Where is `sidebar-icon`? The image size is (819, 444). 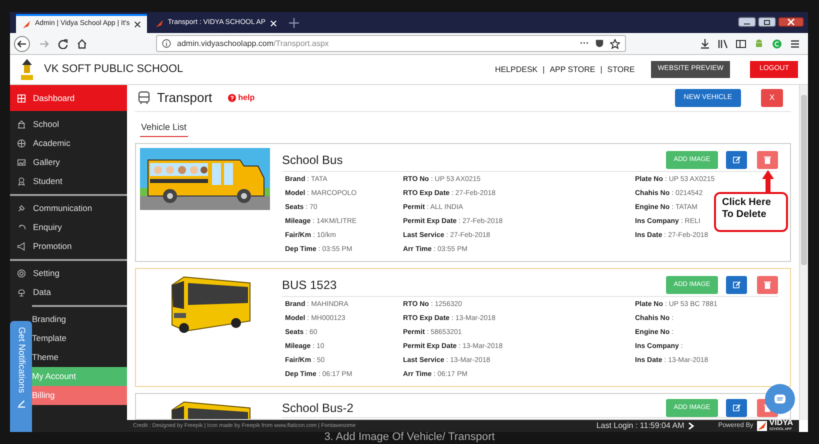
sidebar-icon is located at coordinates (741, 43).